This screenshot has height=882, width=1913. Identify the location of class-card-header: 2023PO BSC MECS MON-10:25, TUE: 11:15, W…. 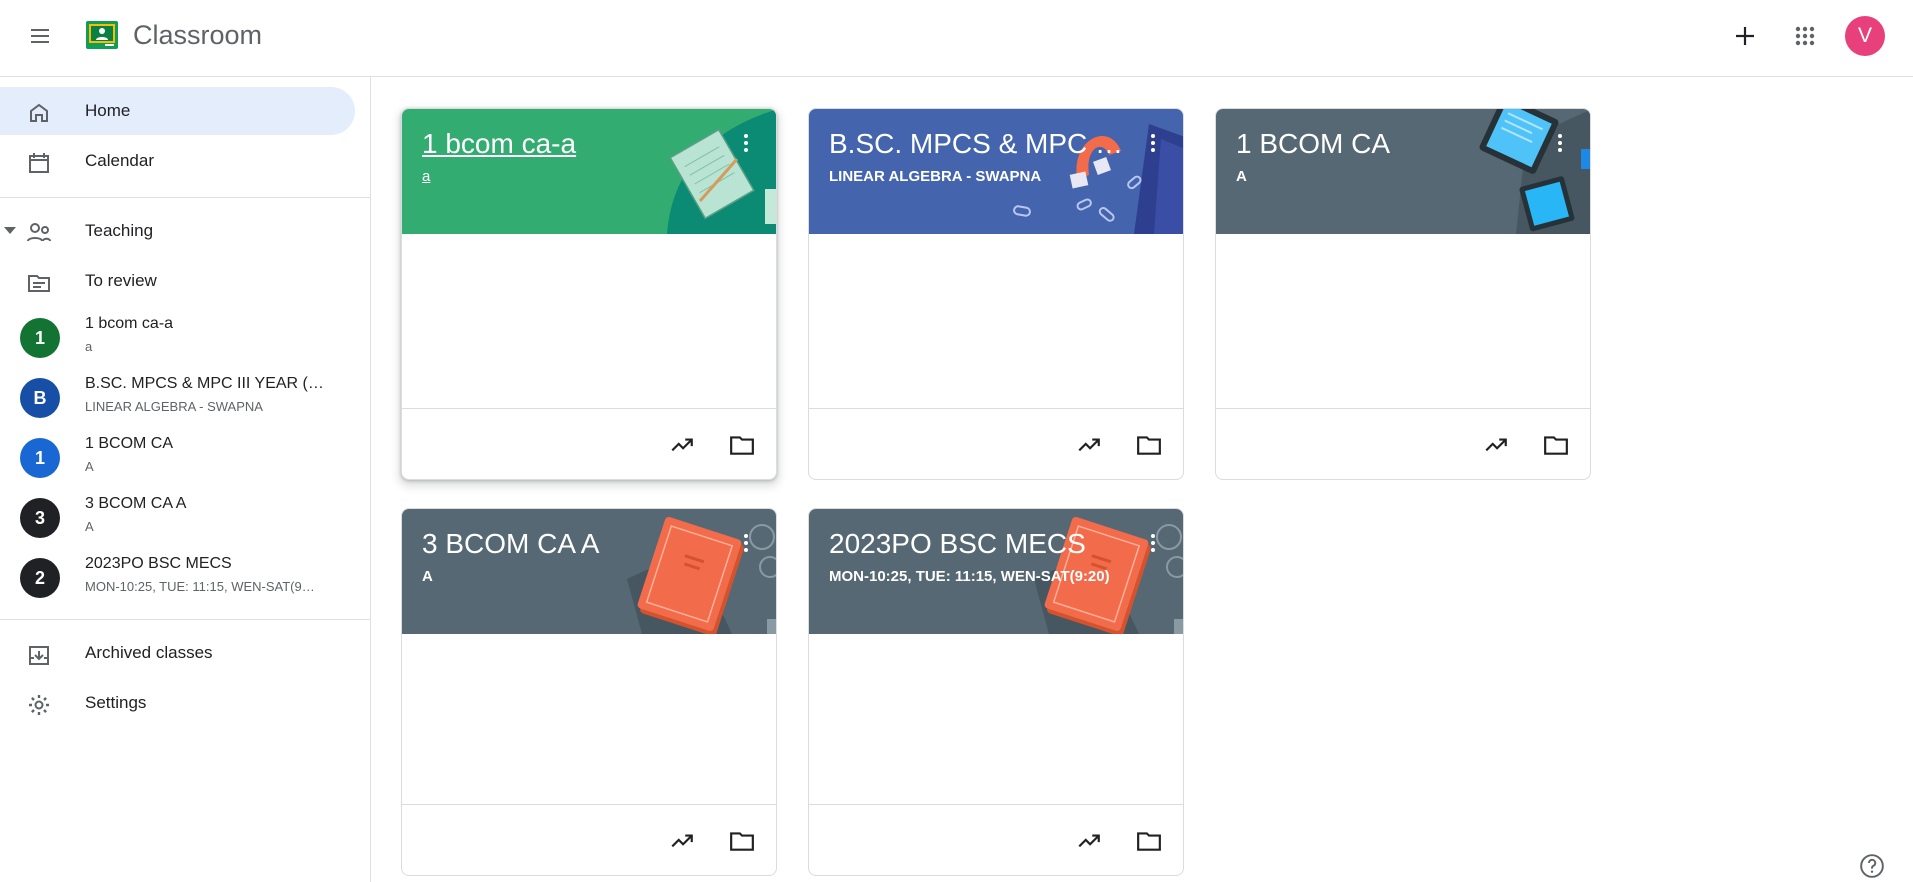
(996, 571).